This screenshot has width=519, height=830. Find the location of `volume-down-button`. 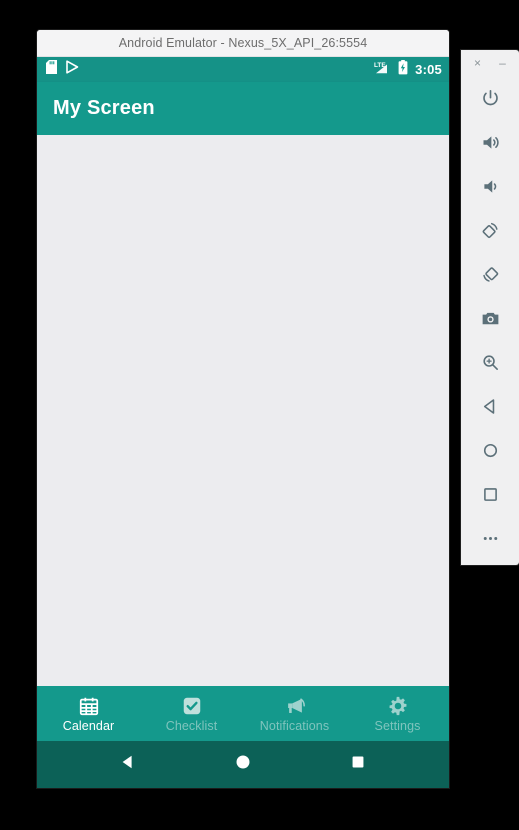

volume-down-button is located at coordinates (490, 186).